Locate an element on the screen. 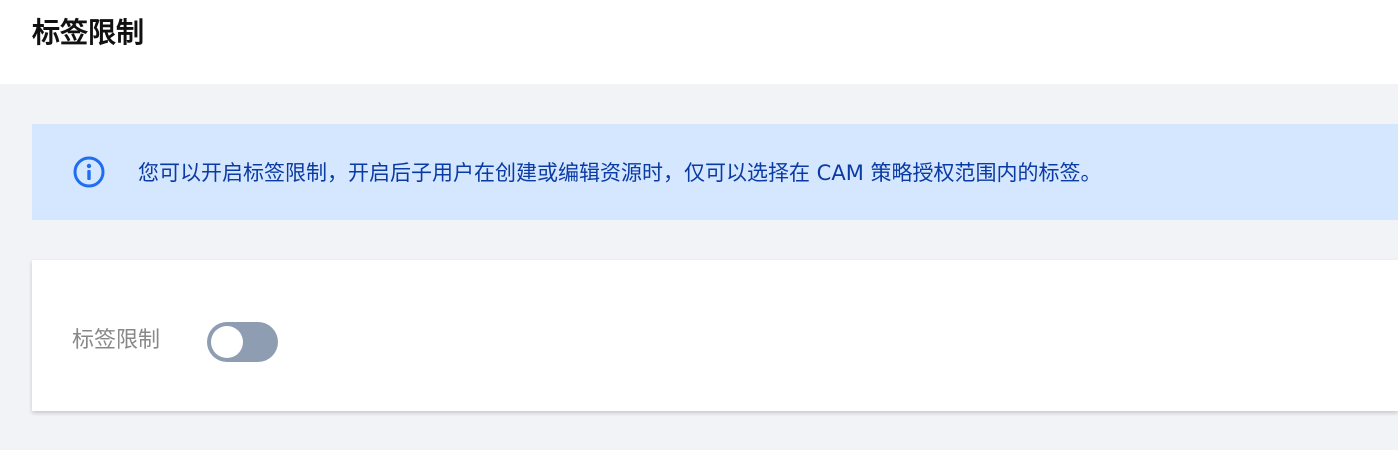 This screenshot has width=1398, height=450. toggle-knob is located at coordinates (227, 342).